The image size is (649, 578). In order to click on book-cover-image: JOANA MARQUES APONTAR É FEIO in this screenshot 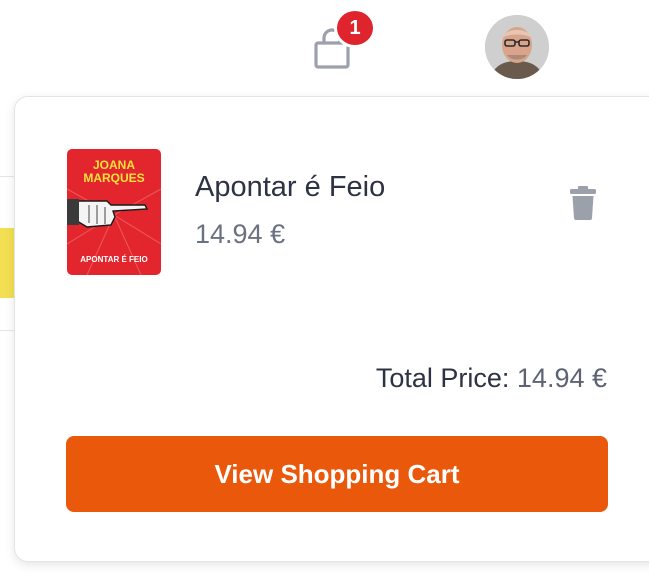, I will do `click(114, 212)`.